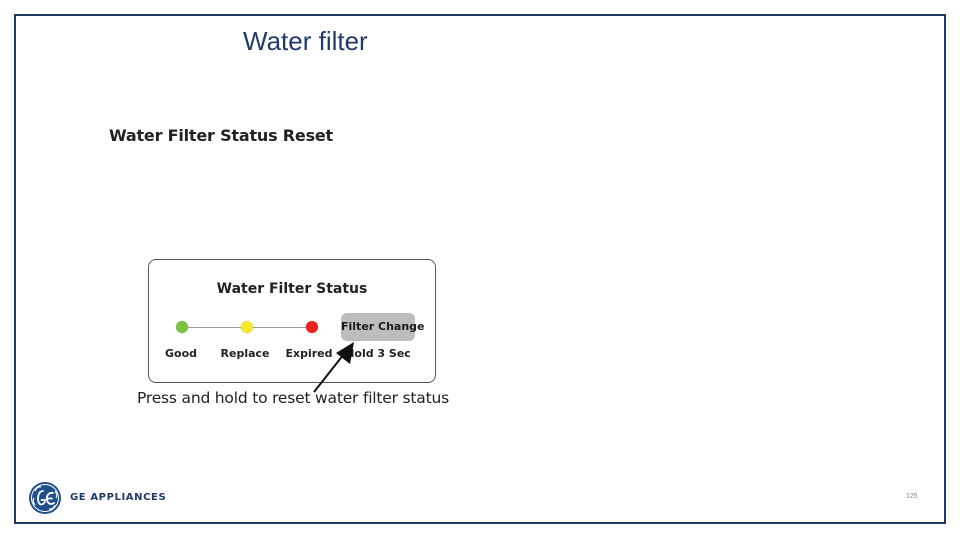 This screenshot has width=960, height=540. What do you see at coordinates (312, 327) in the screenshot?
I see `expired-status-indicator` at bounding box center [312, 327].